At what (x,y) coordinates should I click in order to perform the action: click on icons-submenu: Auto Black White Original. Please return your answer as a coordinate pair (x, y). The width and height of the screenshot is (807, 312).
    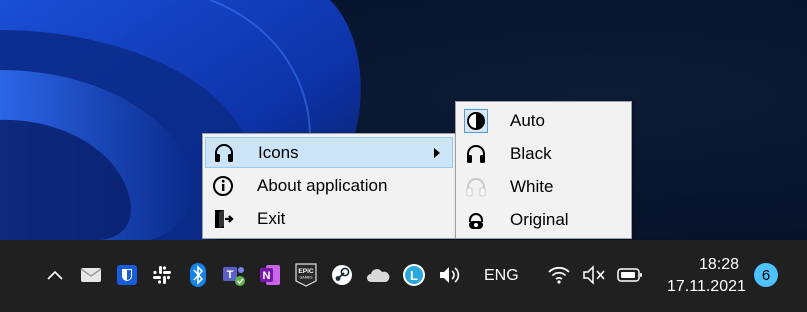
    Looking at the image, I should click on (543, 170).